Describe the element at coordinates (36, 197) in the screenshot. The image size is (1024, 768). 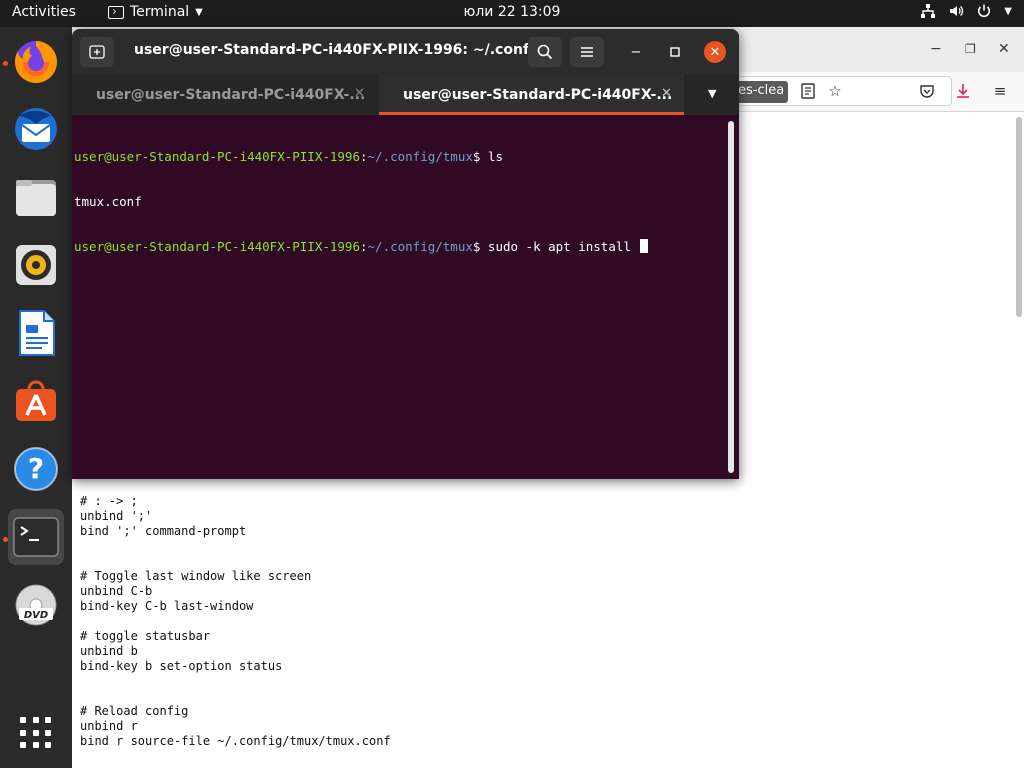
I see `files-icon` at that location.